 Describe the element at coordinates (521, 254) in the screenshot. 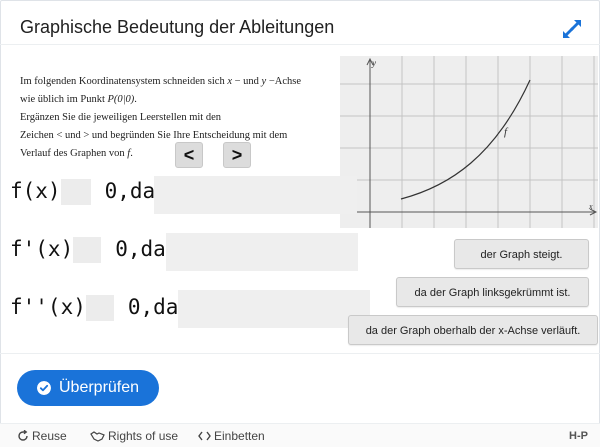

I see `draggable-option-1: der Graph steigt.` at that location.